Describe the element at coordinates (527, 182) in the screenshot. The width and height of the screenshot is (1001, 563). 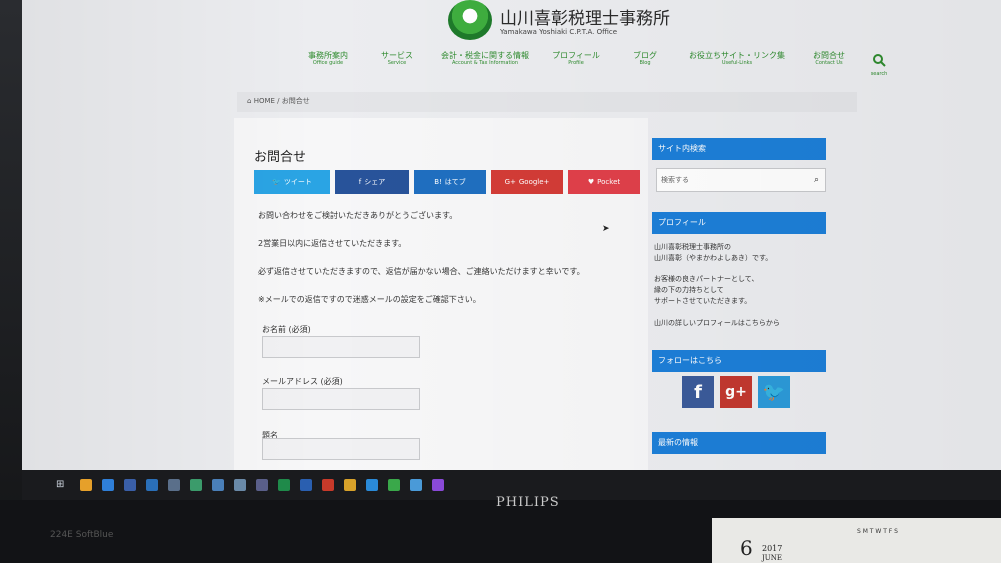
I see `google-plus-button: G+ Google+` at that location.